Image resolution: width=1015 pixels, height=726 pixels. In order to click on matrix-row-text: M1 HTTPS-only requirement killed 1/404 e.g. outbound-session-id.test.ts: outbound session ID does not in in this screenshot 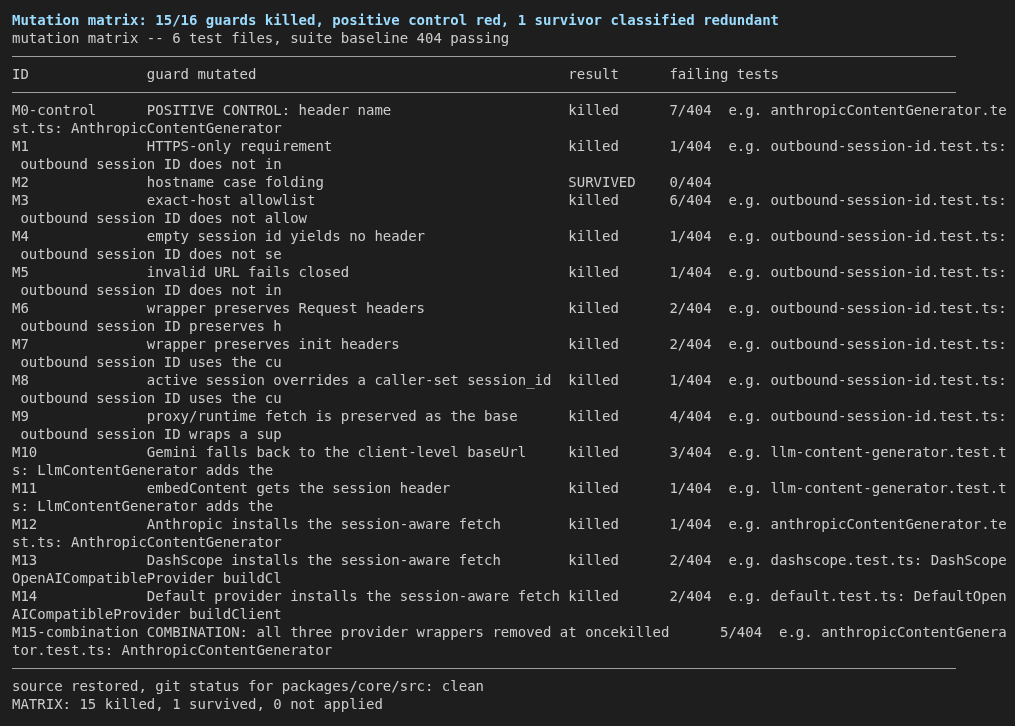, I will do `click(510, 155)`.